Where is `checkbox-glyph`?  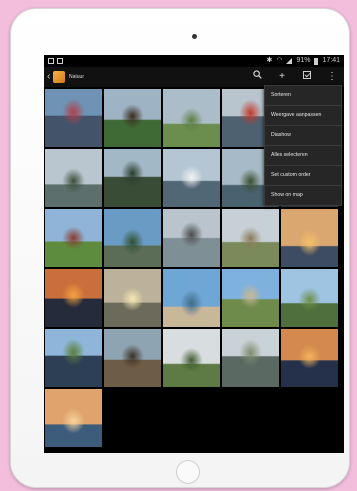 checkbox-glyph is located at coordinates (307, 75).